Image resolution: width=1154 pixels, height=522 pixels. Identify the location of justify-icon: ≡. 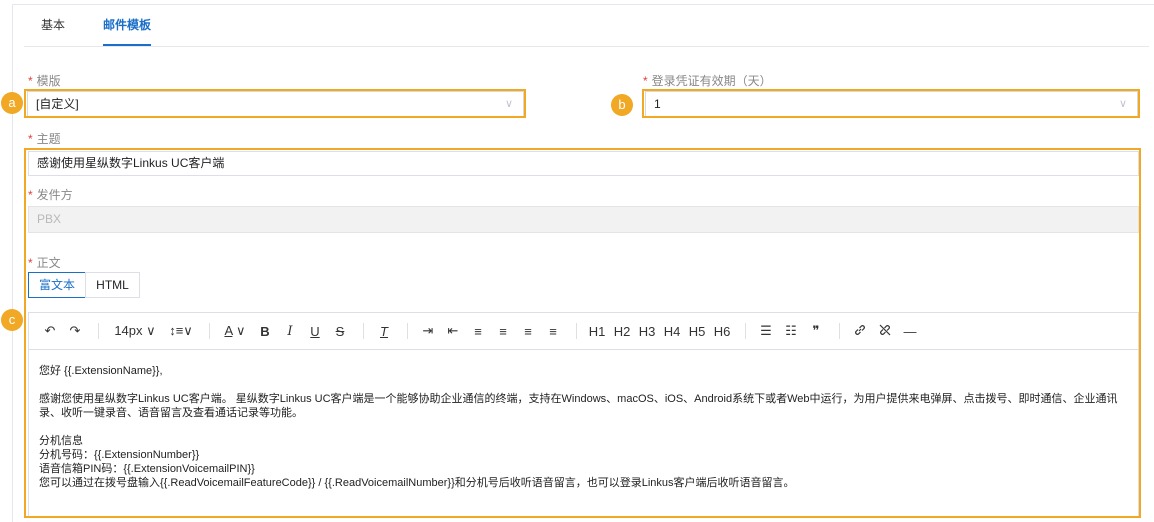
(553, 331).